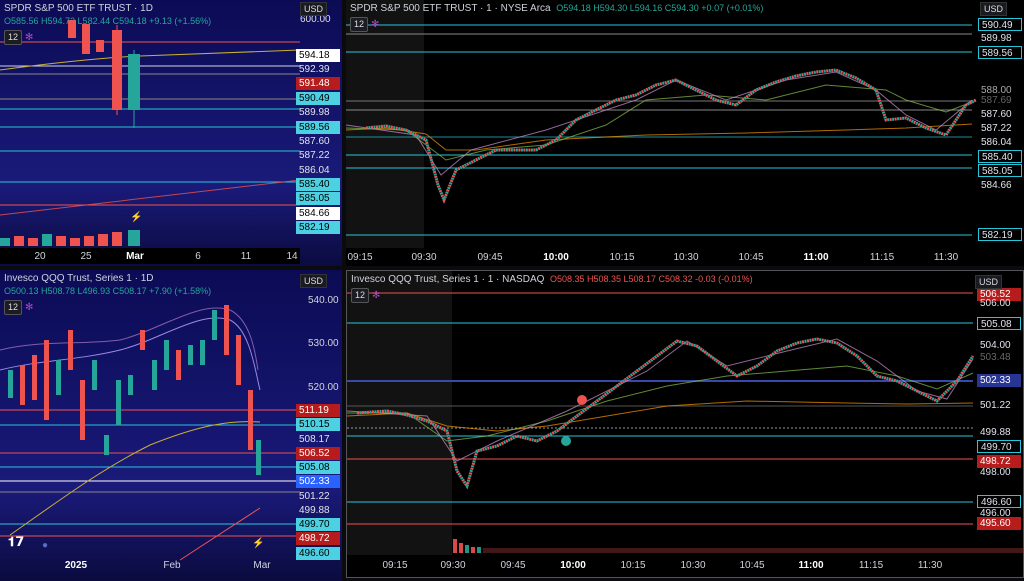  I want to click on price-label: 506.00, so click(995, 303).